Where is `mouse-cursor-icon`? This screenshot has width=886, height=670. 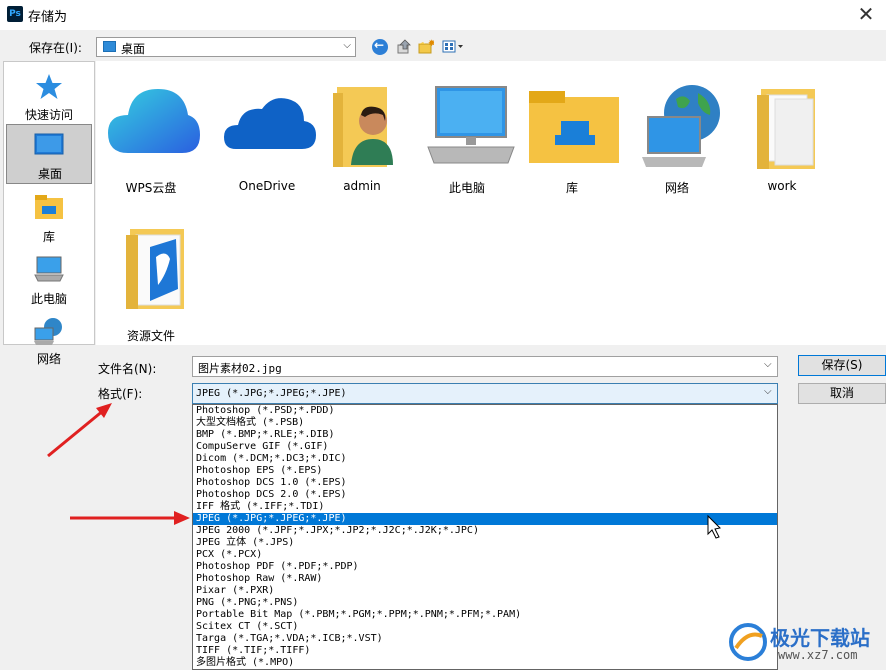 mouse-cursor-icon is located at coordinates (714, 526).